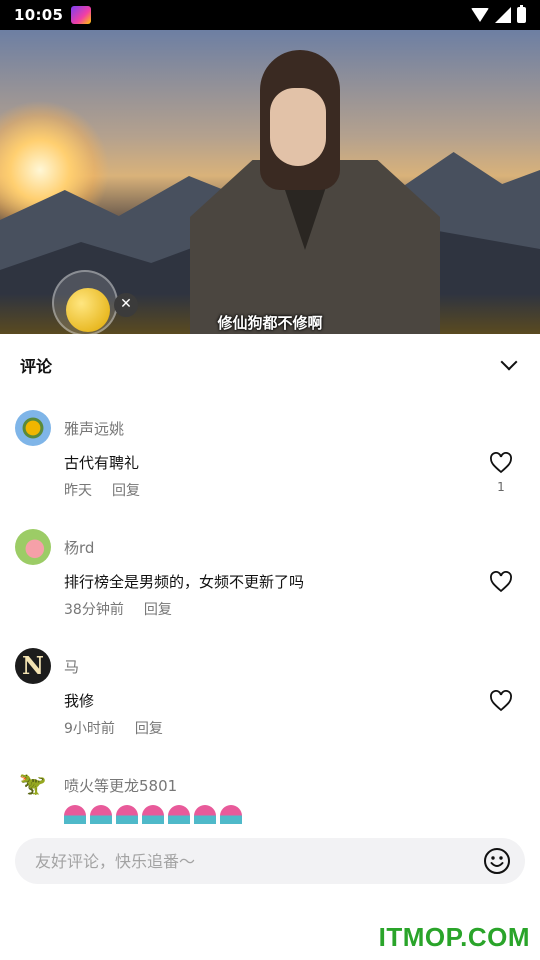  Describe the element at coordinates (33, 785) in the screenshot. I see `avatar: 🦖` at that location.